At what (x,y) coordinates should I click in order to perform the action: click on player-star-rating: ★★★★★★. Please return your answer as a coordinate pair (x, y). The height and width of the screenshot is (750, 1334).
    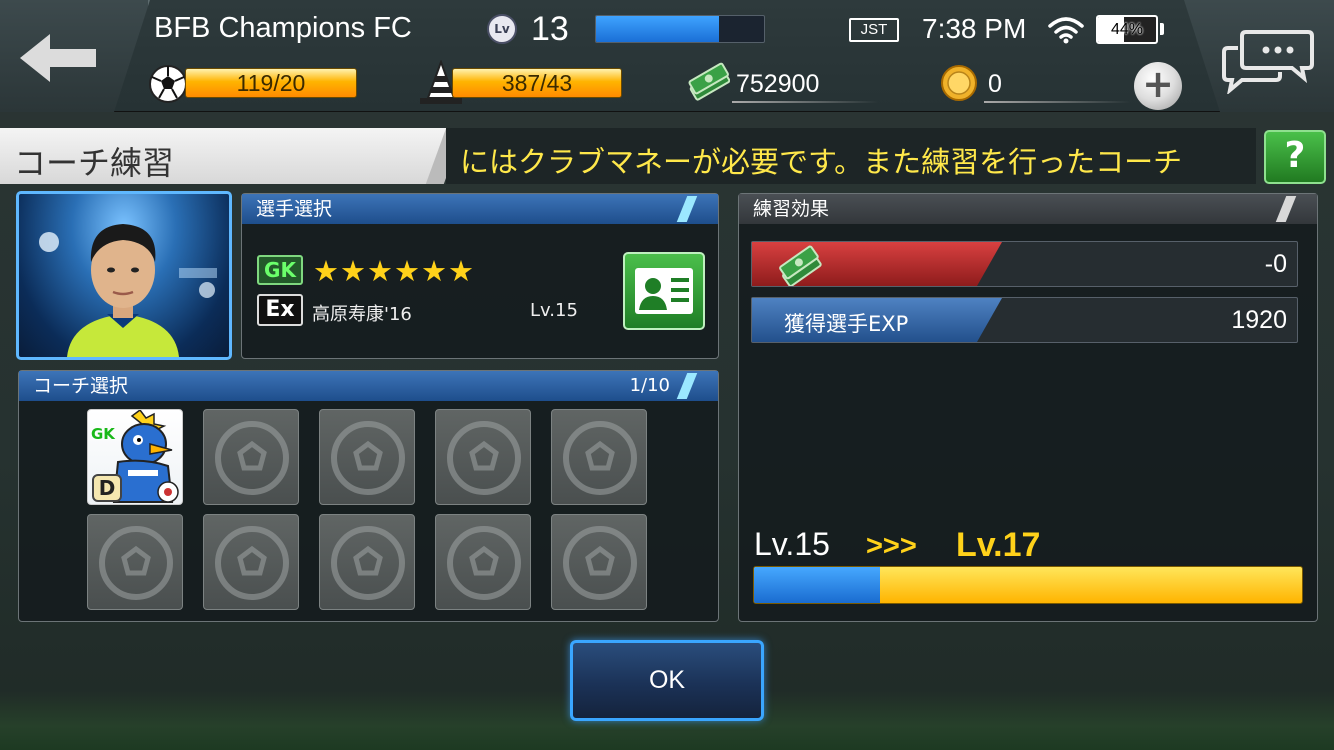
    Looking at the image, I should click on (394, 271).